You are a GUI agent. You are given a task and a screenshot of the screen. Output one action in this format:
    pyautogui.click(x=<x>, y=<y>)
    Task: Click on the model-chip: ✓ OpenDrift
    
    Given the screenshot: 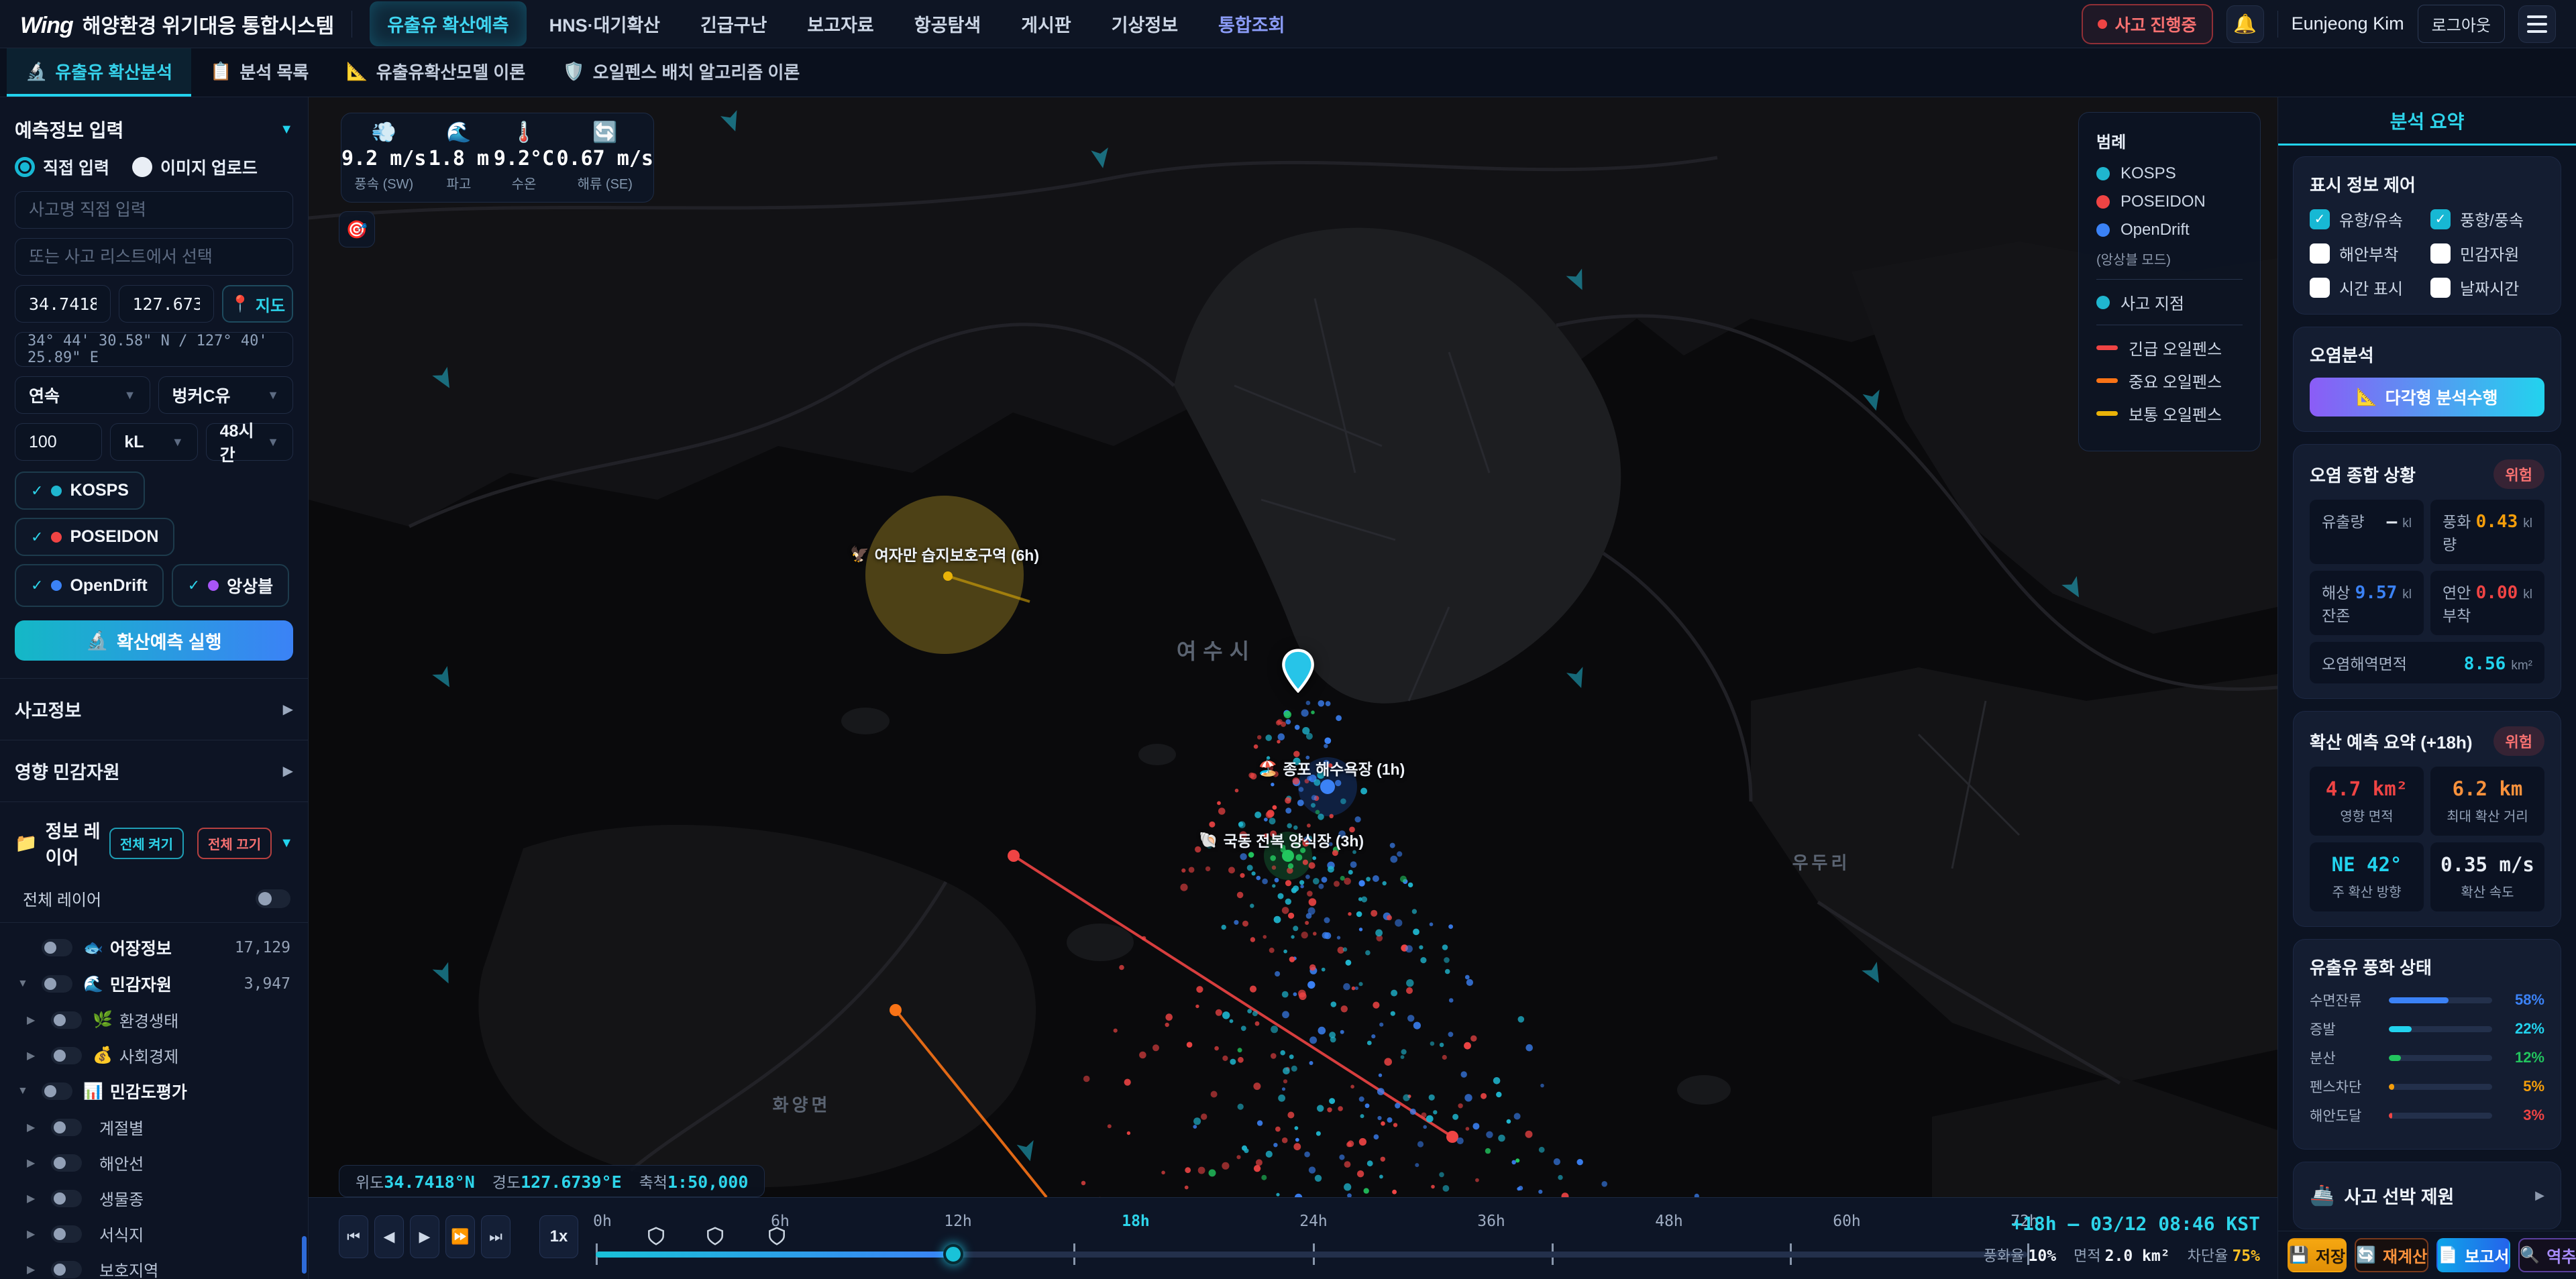 What is the action you would take?
    pyautogui.click(x=89, y=585)
    